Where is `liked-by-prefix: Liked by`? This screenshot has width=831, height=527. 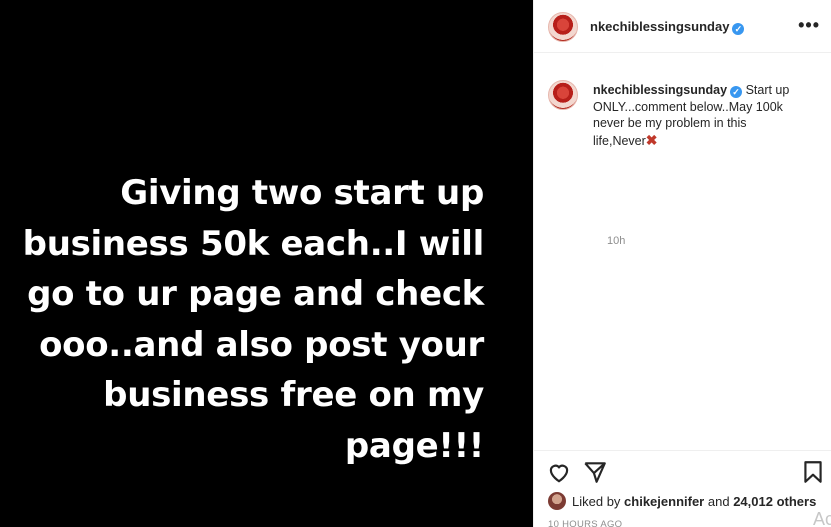 liked-by-prefix: Liked by is located at coordinates (596, 501).